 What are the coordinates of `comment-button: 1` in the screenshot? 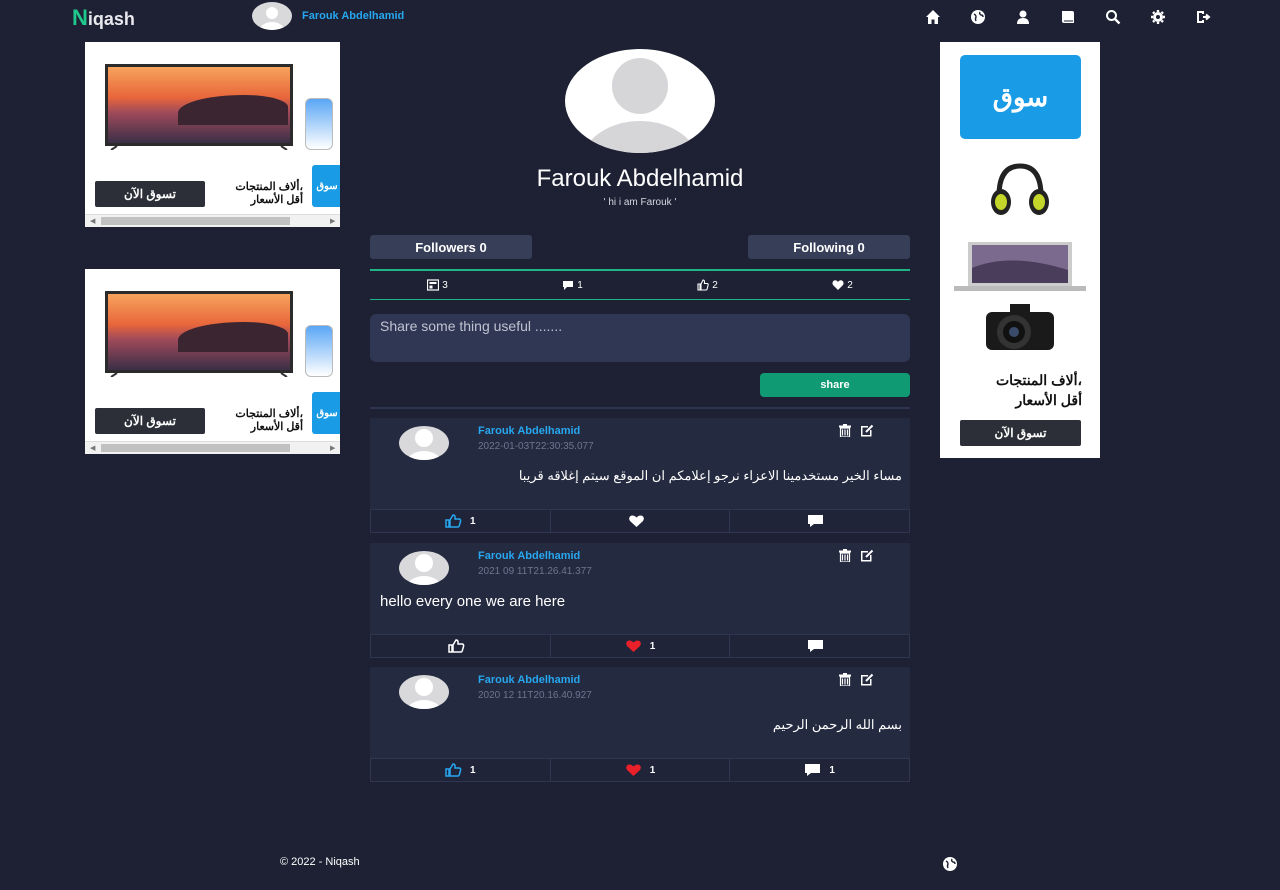 It's located at (819, 770).